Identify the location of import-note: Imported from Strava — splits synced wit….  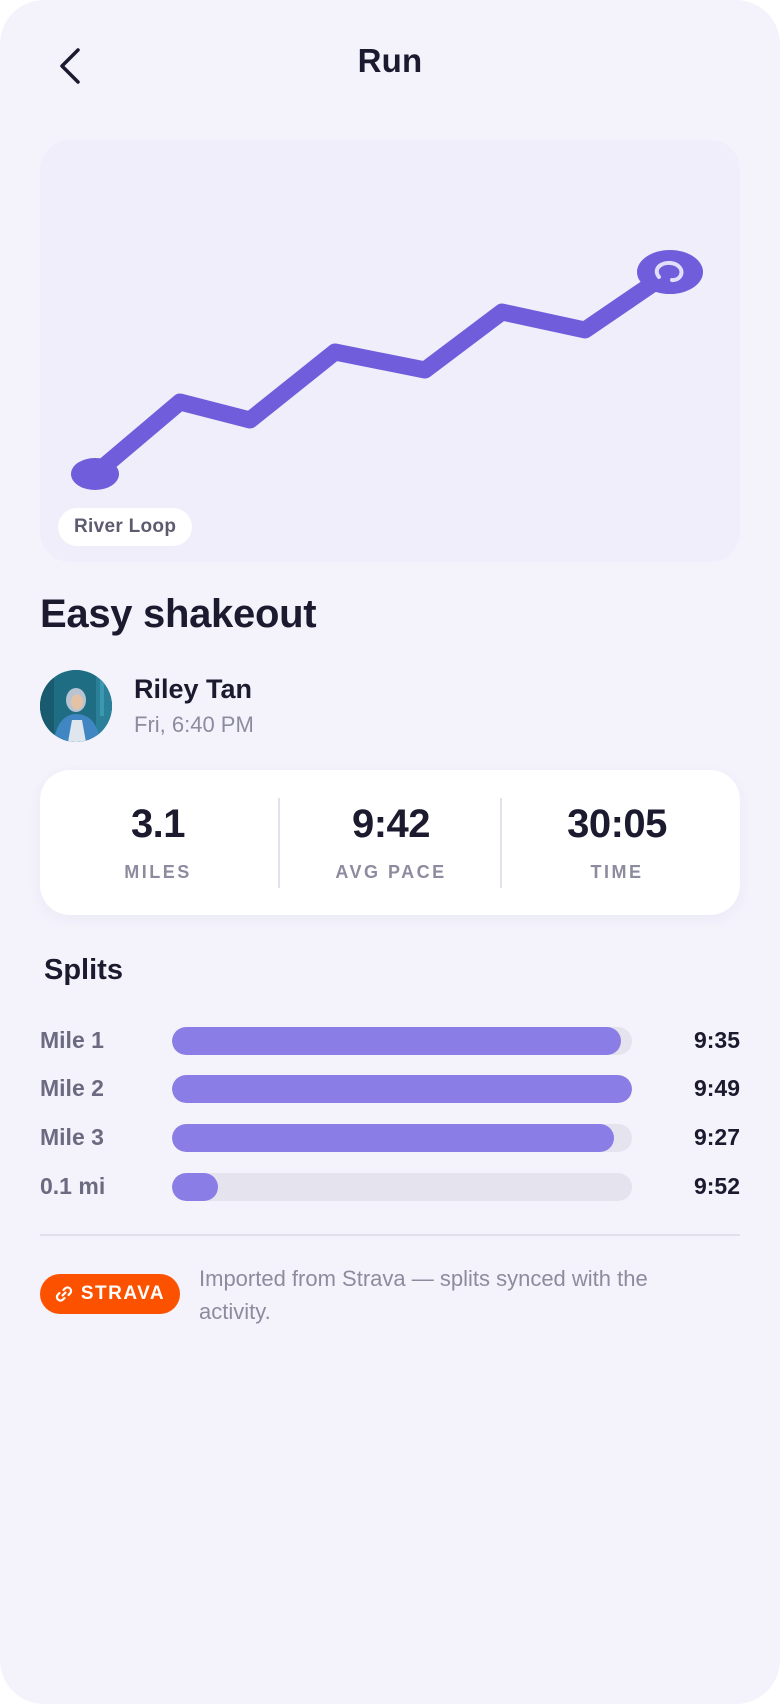
(423, 1295).